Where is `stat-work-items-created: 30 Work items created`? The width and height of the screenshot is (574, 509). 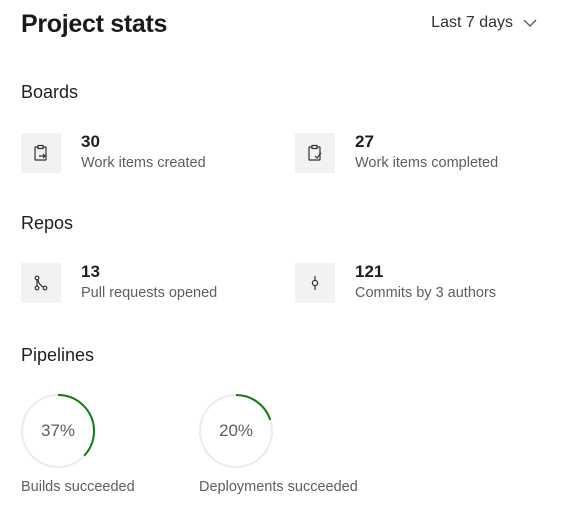
stat-work-items-created: 30 Work items created is located at coordinates (113, 152).